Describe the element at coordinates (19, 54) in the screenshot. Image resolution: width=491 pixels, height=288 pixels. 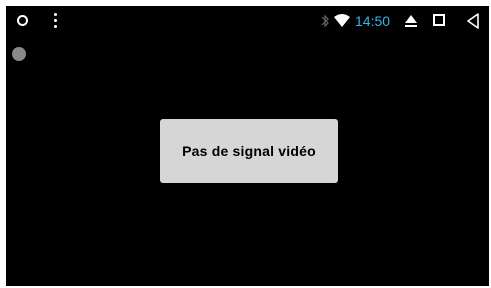
I see `floating-assistive-button` at that location.